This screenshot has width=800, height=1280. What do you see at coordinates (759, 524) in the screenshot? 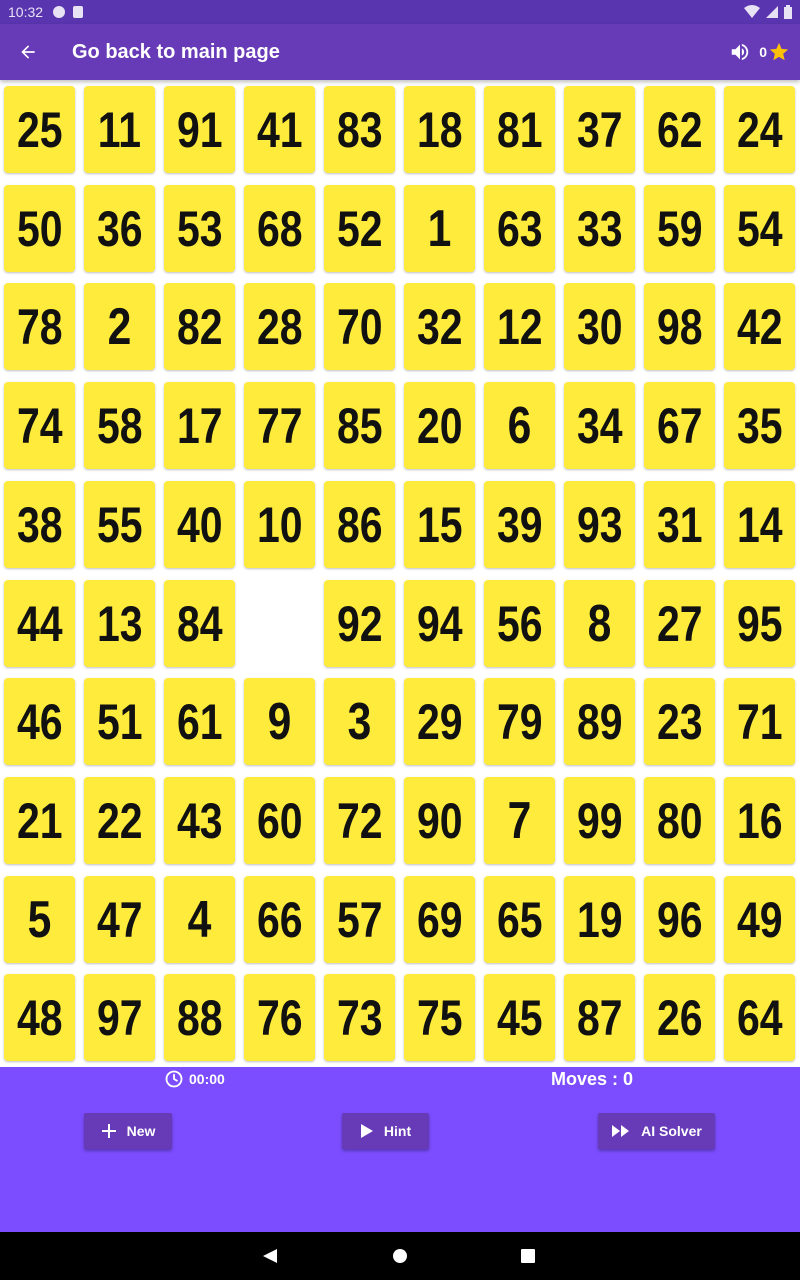
I see `puzzle-tile: 14` at bounding box center [759, 524].